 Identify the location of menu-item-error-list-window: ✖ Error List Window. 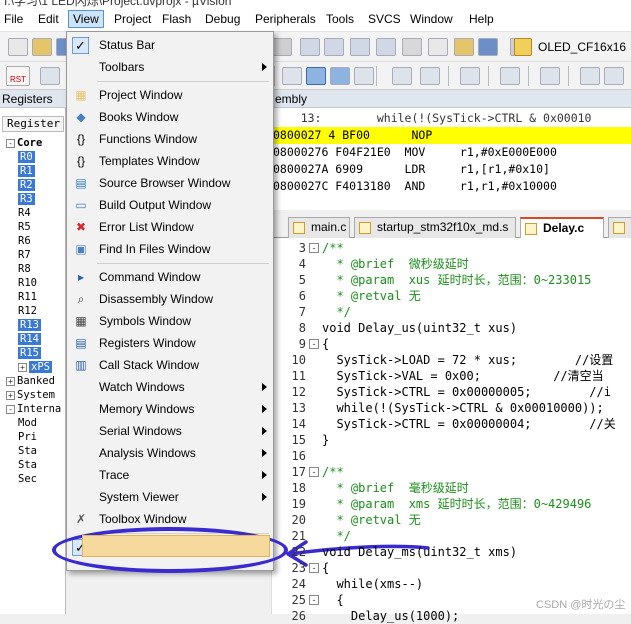
(170, 227).